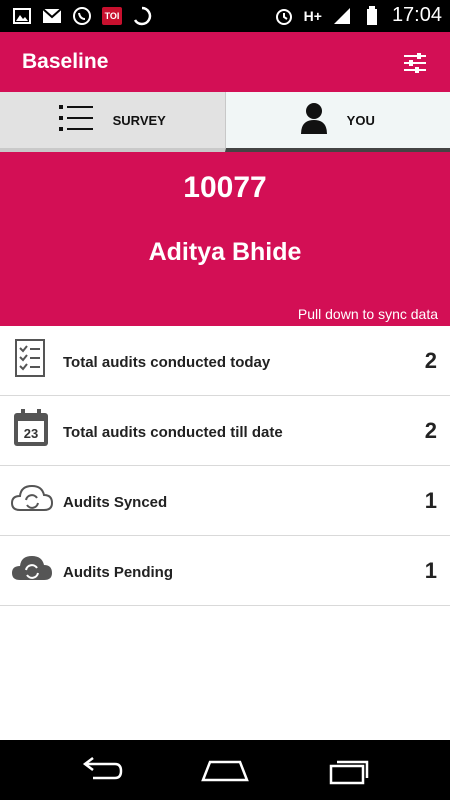 The width and height of the screenshot is (450, 800). Describe the element at coordinates (112, 16) in the screenshot. I see `toi-icon: TOI` at that location.